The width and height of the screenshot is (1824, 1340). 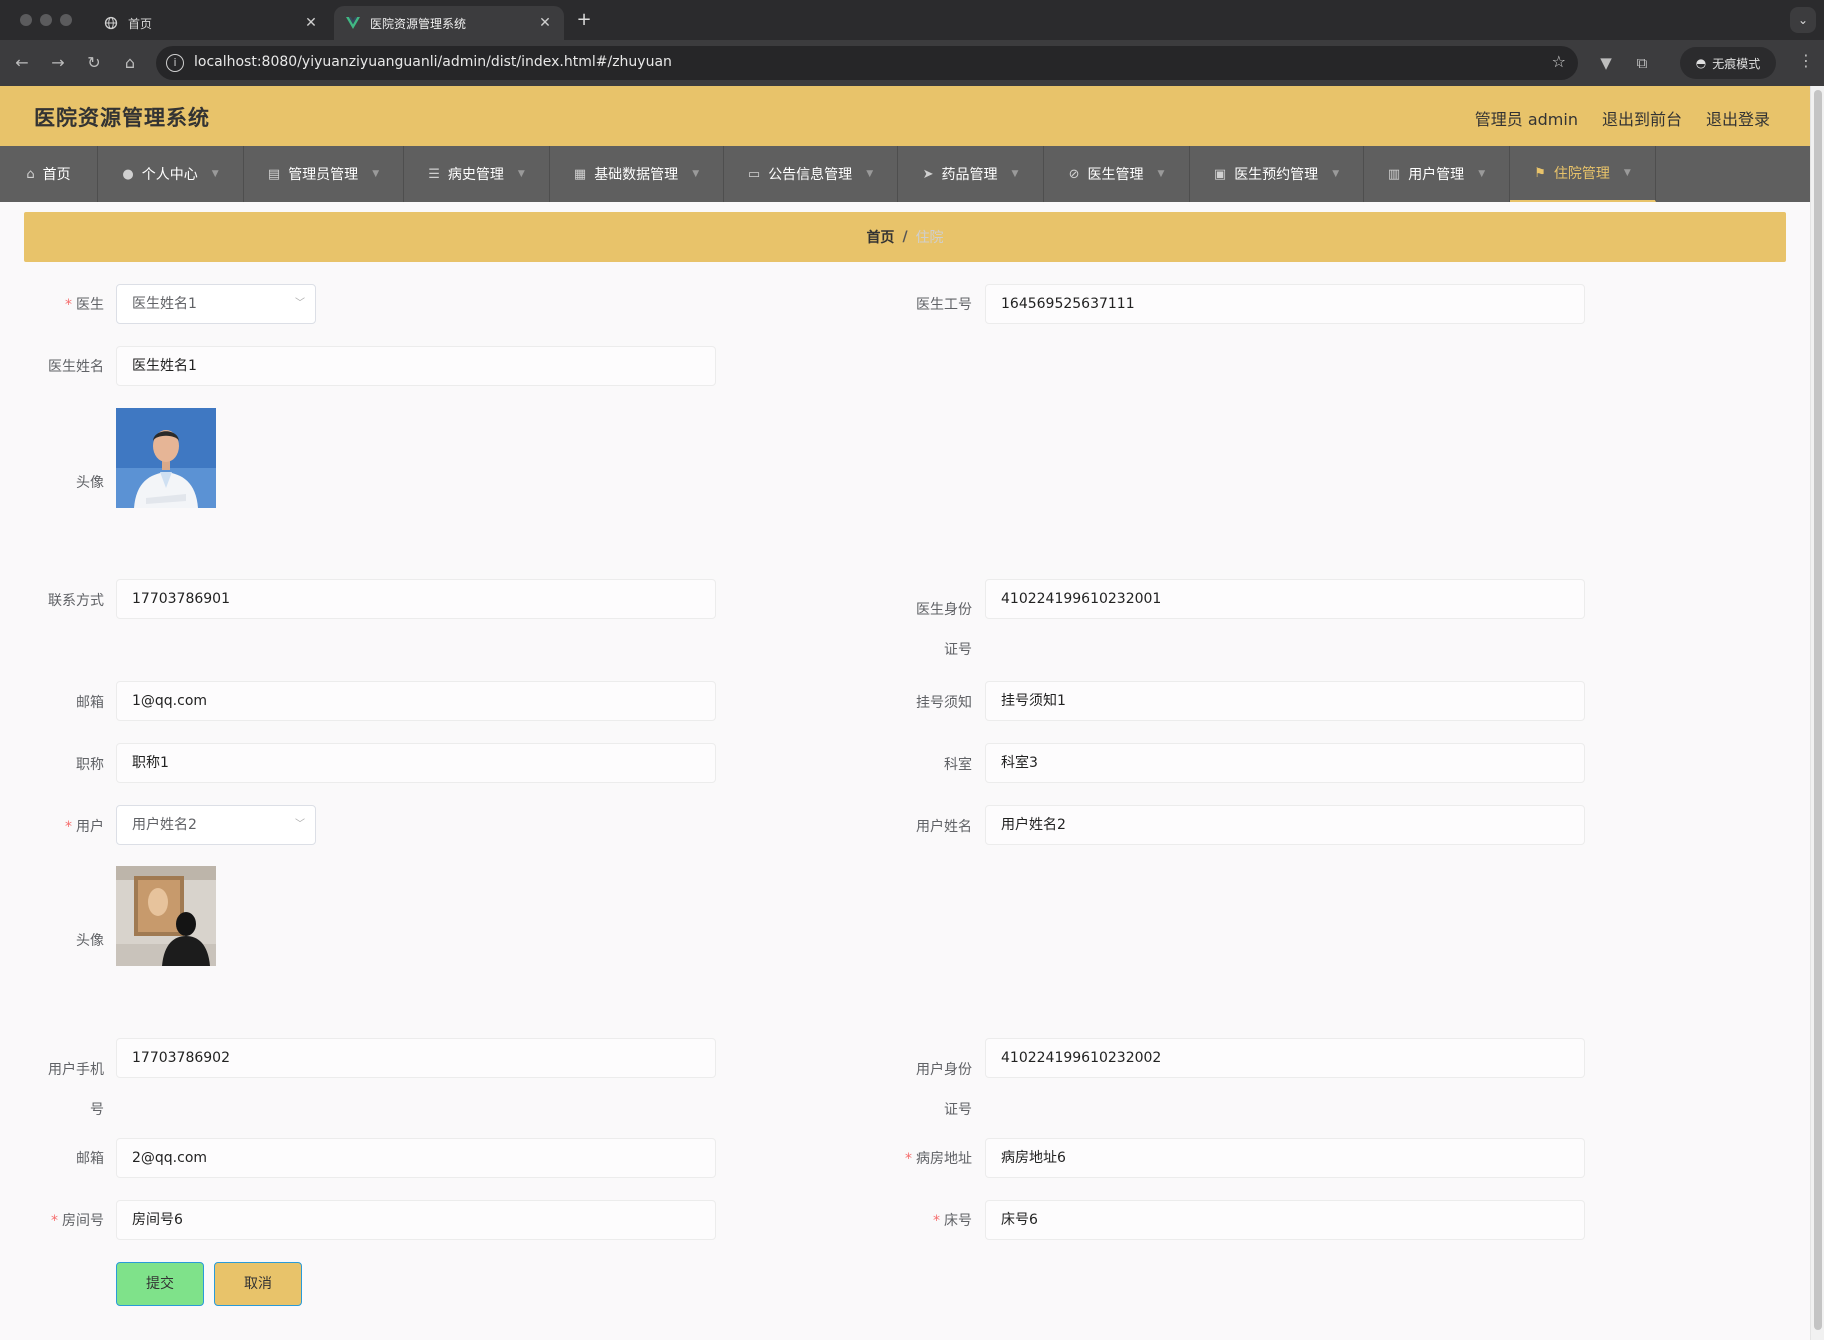 I want to click on nav-item-announcements: ▭ 公告信息管理 ▼, so click(x=811, y=174).